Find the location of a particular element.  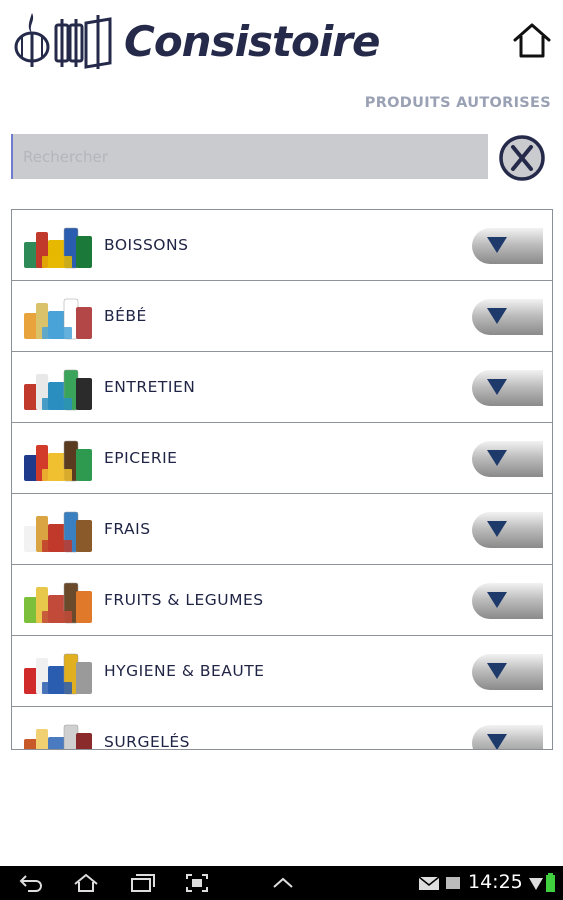

notification-icon is located at coordinates (453, 883).